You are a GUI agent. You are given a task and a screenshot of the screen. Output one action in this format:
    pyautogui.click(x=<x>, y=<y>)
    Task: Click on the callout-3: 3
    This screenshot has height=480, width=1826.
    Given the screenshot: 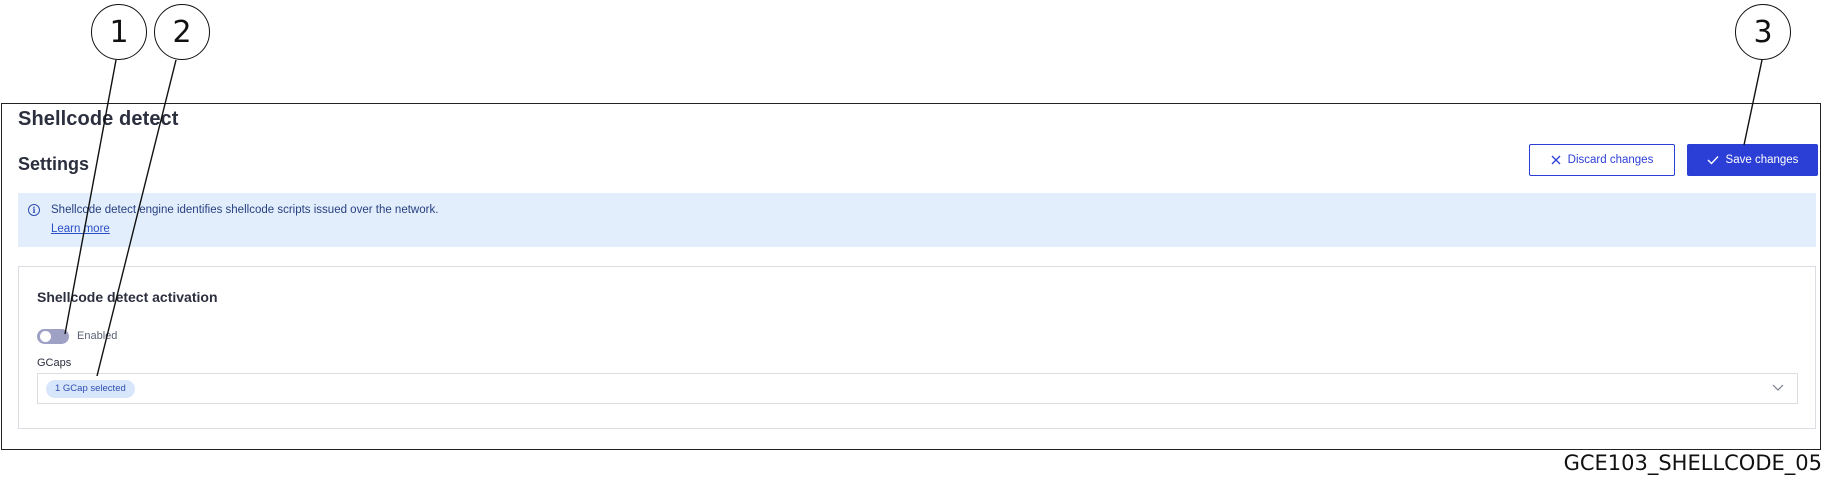 What is the action you would take?
    pyautogui.click(x=1763, y=32)
    